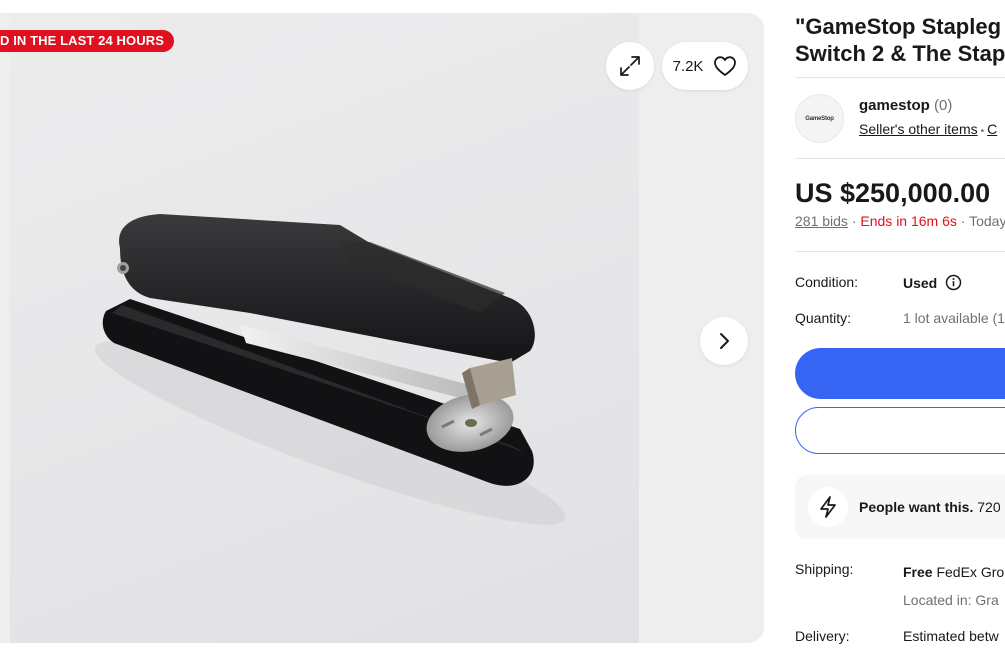  I want to click on condition-value: Used, so click(932, 282).